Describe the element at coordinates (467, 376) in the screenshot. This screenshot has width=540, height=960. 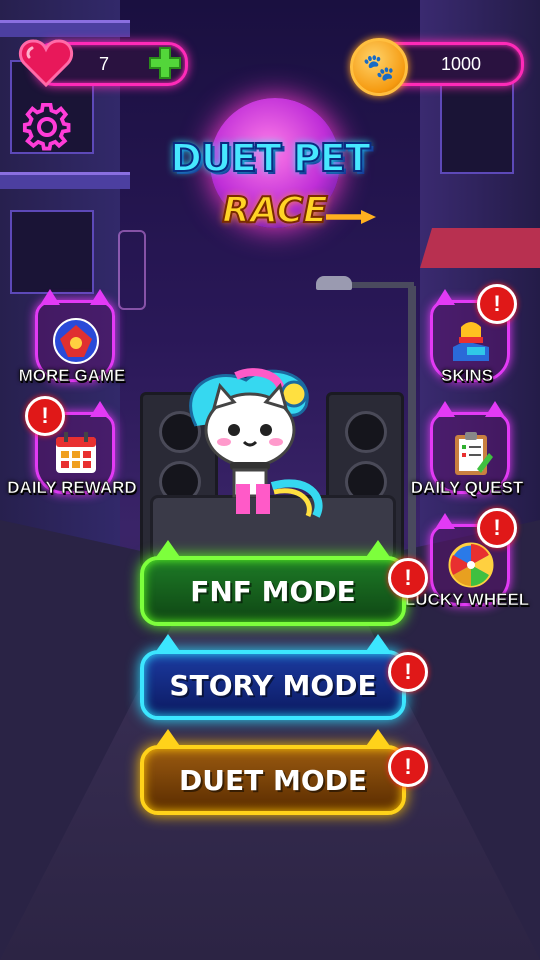
I see `skins-label: SKINS` at that location.